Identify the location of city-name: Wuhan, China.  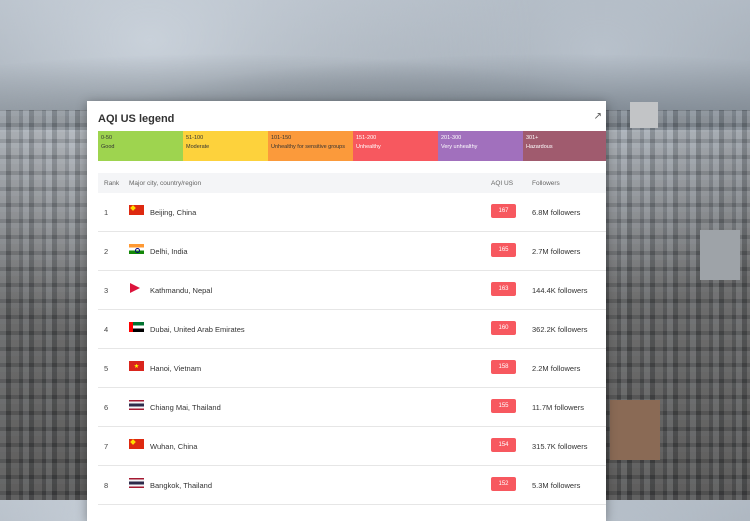
(173, 446).